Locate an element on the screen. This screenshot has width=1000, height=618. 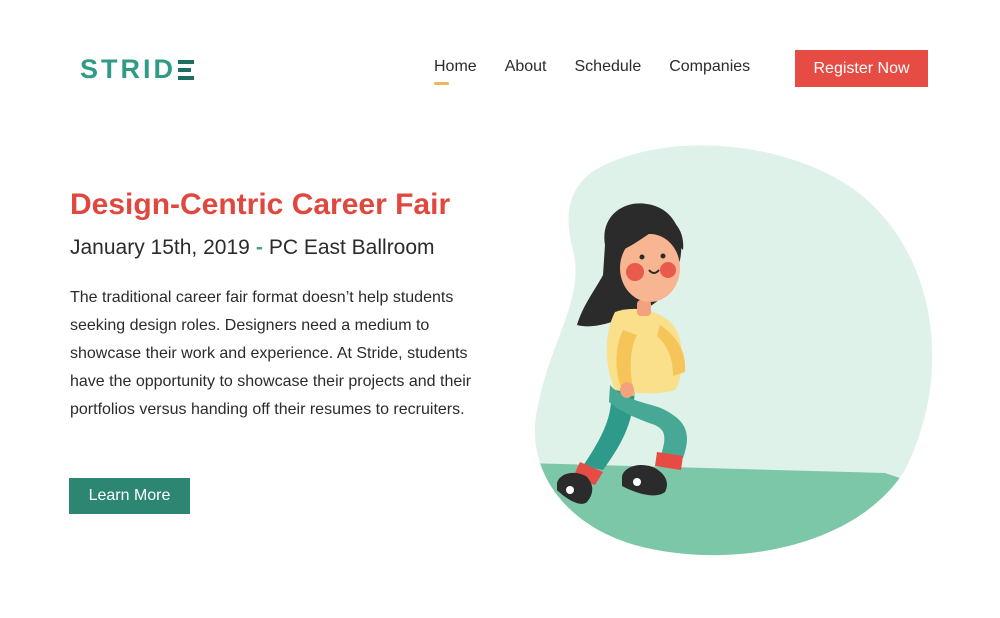
main-nav: Home About Schedule Companies is located at coordinates (606, 71).